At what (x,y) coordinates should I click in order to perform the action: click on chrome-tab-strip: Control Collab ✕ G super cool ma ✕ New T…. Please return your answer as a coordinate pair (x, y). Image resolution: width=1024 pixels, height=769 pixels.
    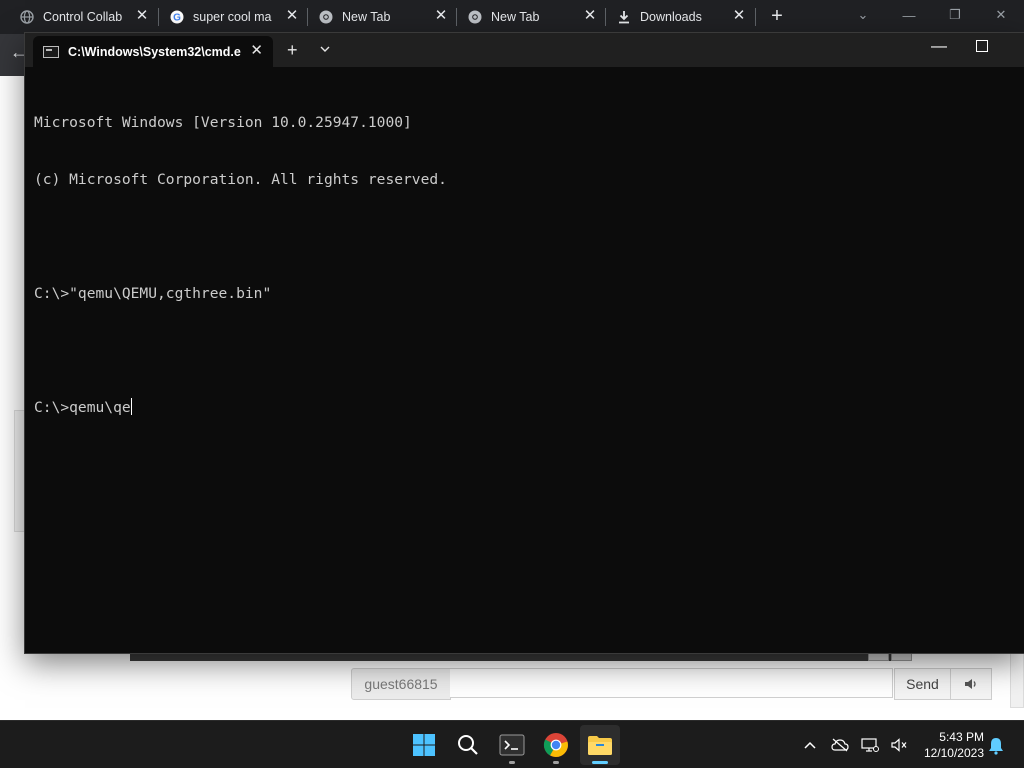
    Looking at the image, I should click on (512, 17).